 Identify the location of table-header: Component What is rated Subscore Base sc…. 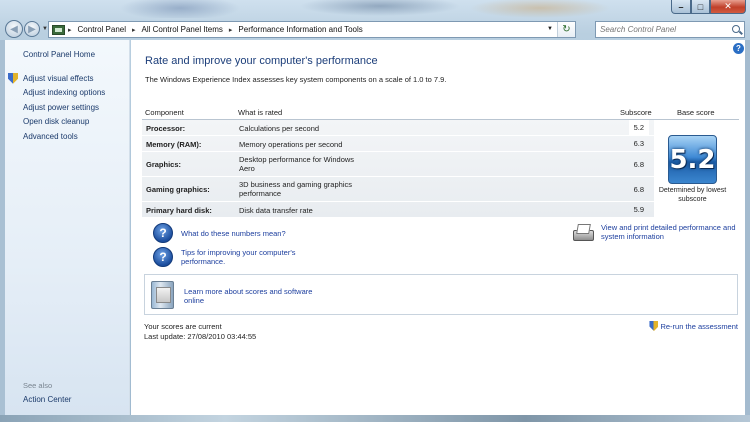
(440, 112).